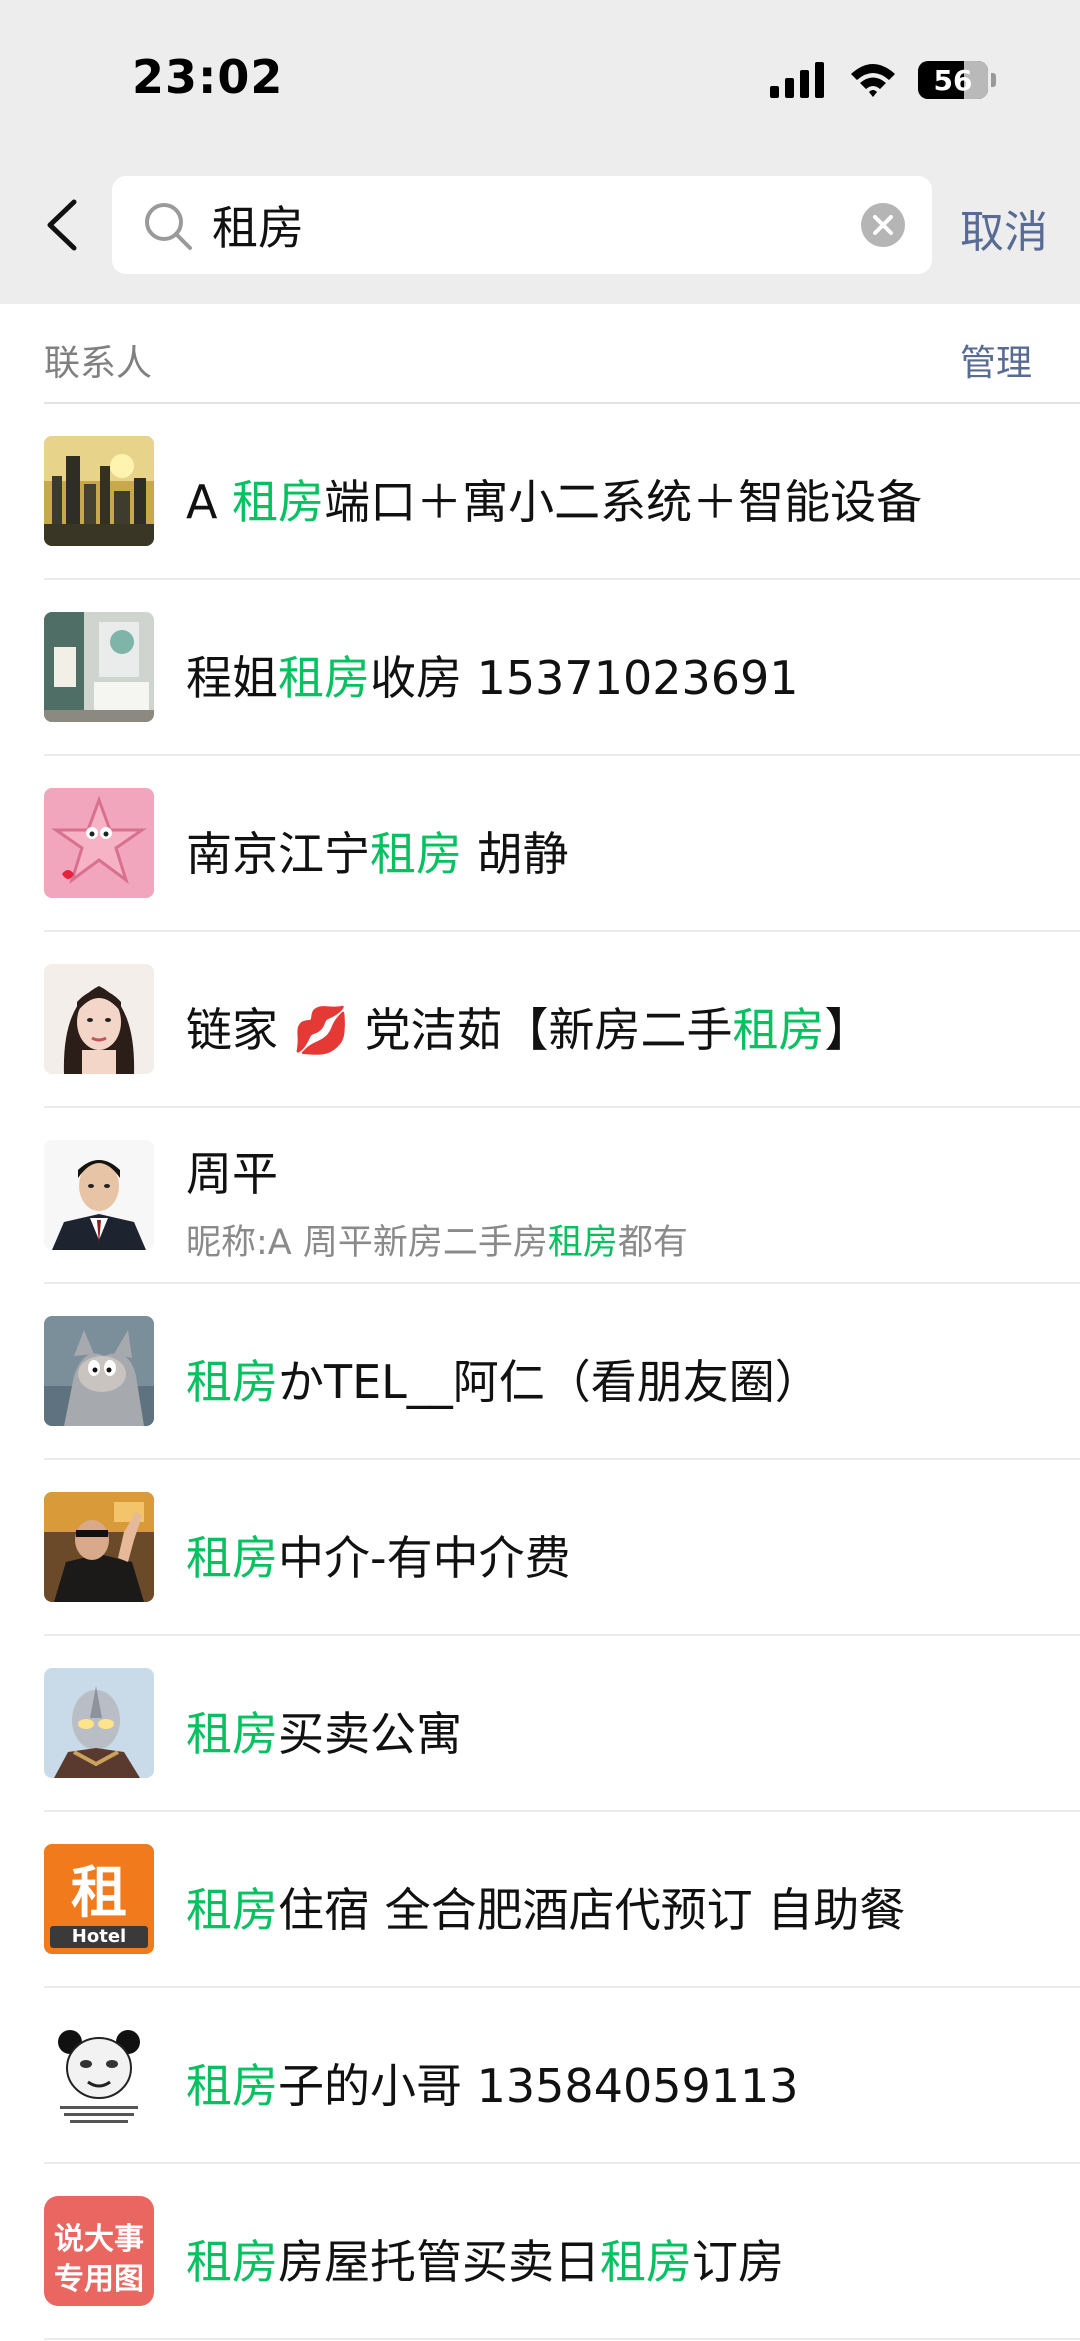 This screenshot has height=2341, width=1080. I want to click on contact-name: 租房子的小哥 13584059113, so click(626, 2083).